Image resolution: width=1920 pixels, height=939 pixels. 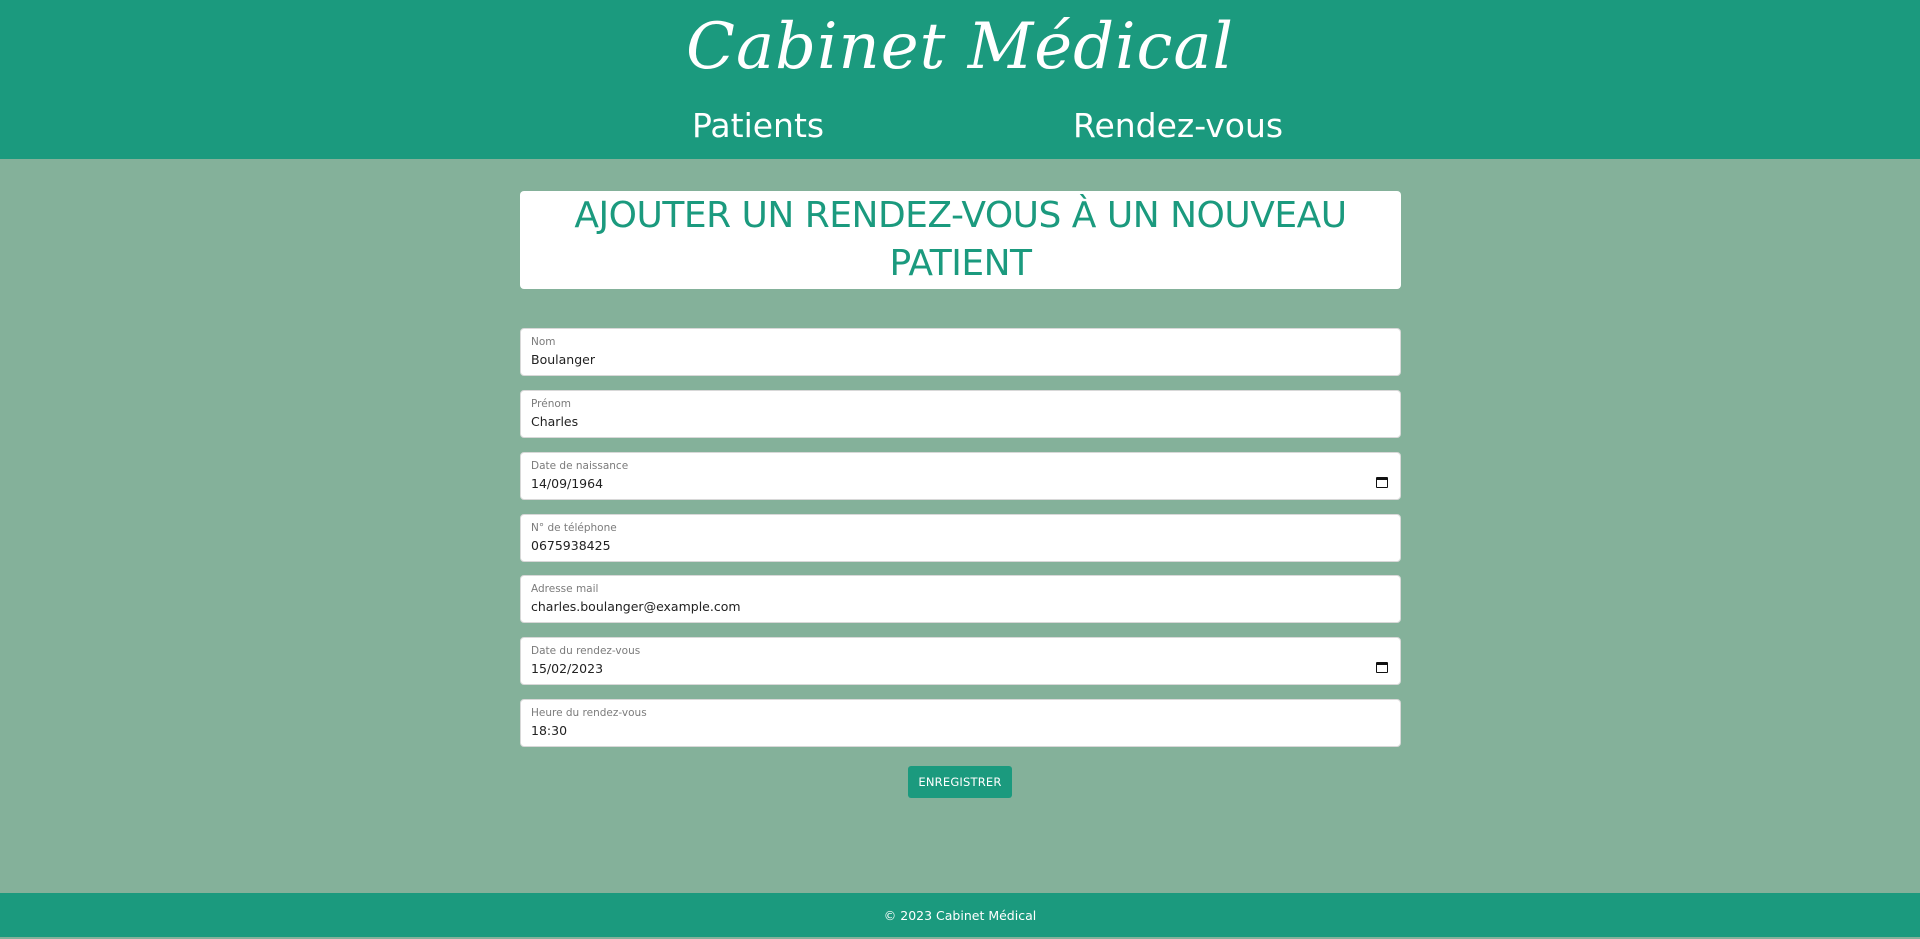 I want to click on field-date-naissance: Date de naissance, so click(x=960, y=476).